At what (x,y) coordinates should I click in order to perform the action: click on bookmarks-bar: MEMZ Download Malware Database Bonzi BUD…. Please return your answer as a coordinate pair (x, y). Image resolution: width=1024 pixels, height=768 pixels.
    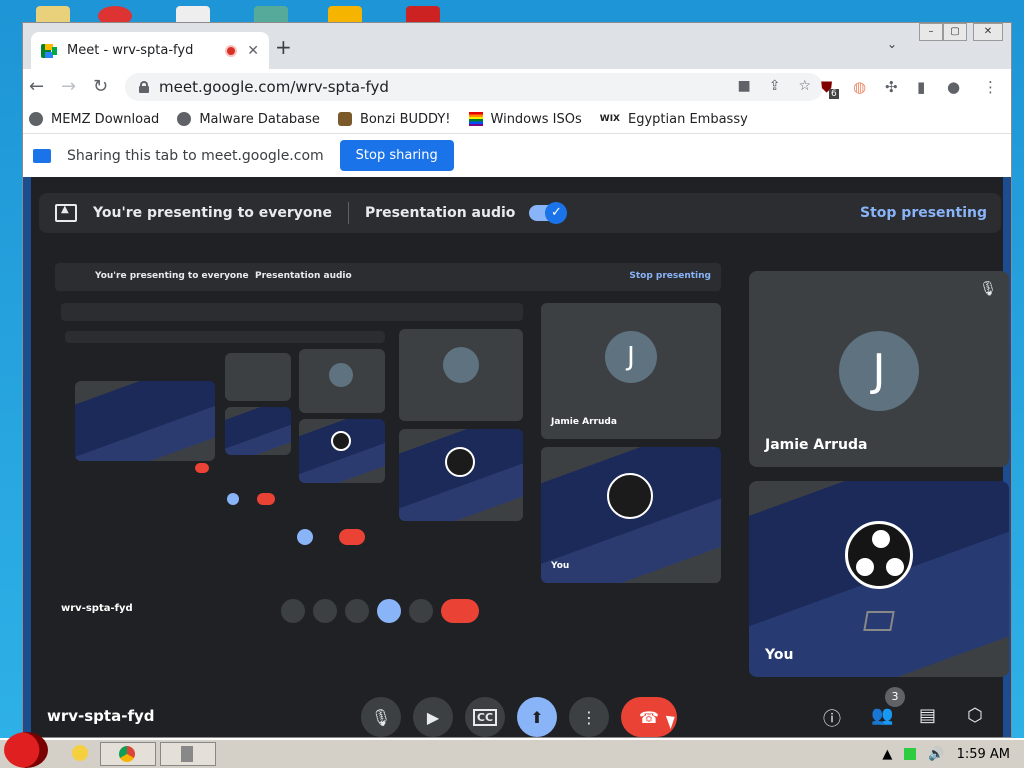
    Looking at the image, I should click on (517, 119).